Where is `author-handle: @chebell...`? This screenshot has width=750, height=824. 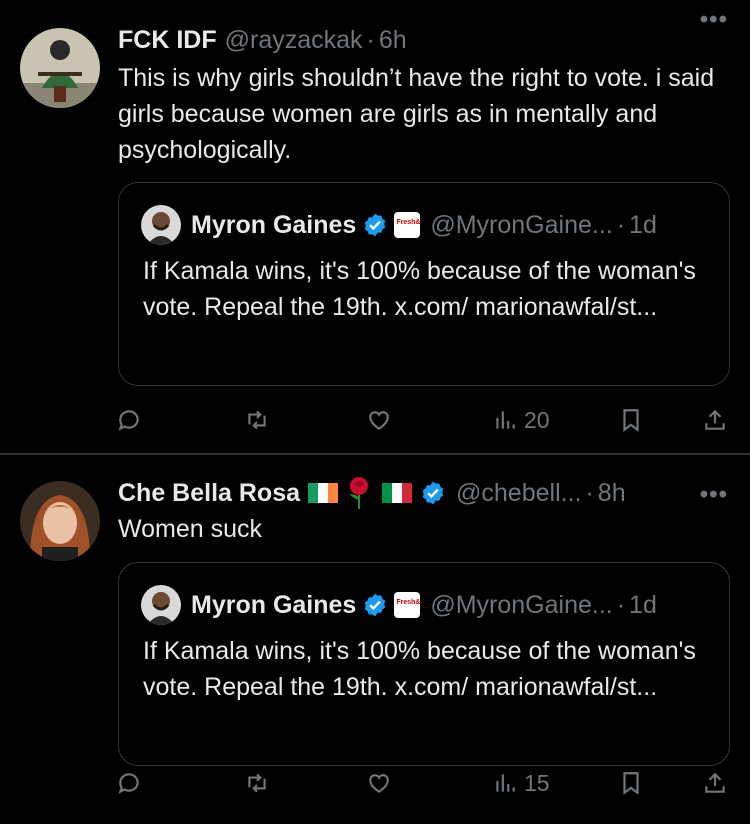
author-handle: @chebell... is located at coordinates (518, 493).